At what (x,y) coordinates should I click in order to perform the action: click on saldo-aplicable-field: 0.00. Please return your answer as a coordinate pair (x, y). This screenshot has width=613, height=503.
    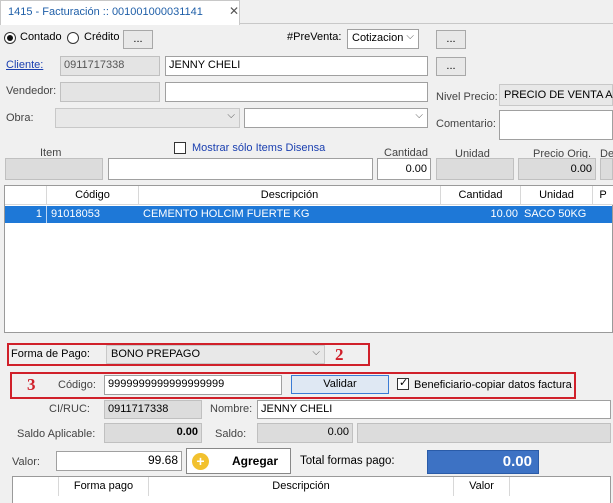
    Looking at the image, I should click on (153, 433).